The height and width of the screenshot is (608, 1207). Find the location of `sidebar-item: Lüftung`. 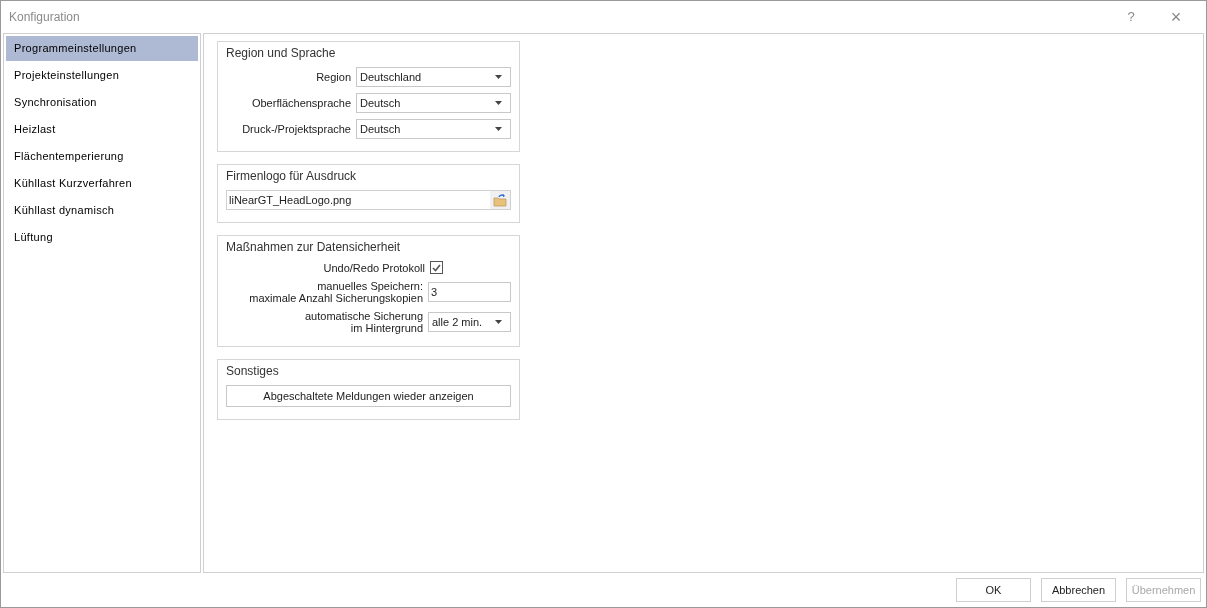

sidebar-item: Lüftung is located at coordinates (102, 237).